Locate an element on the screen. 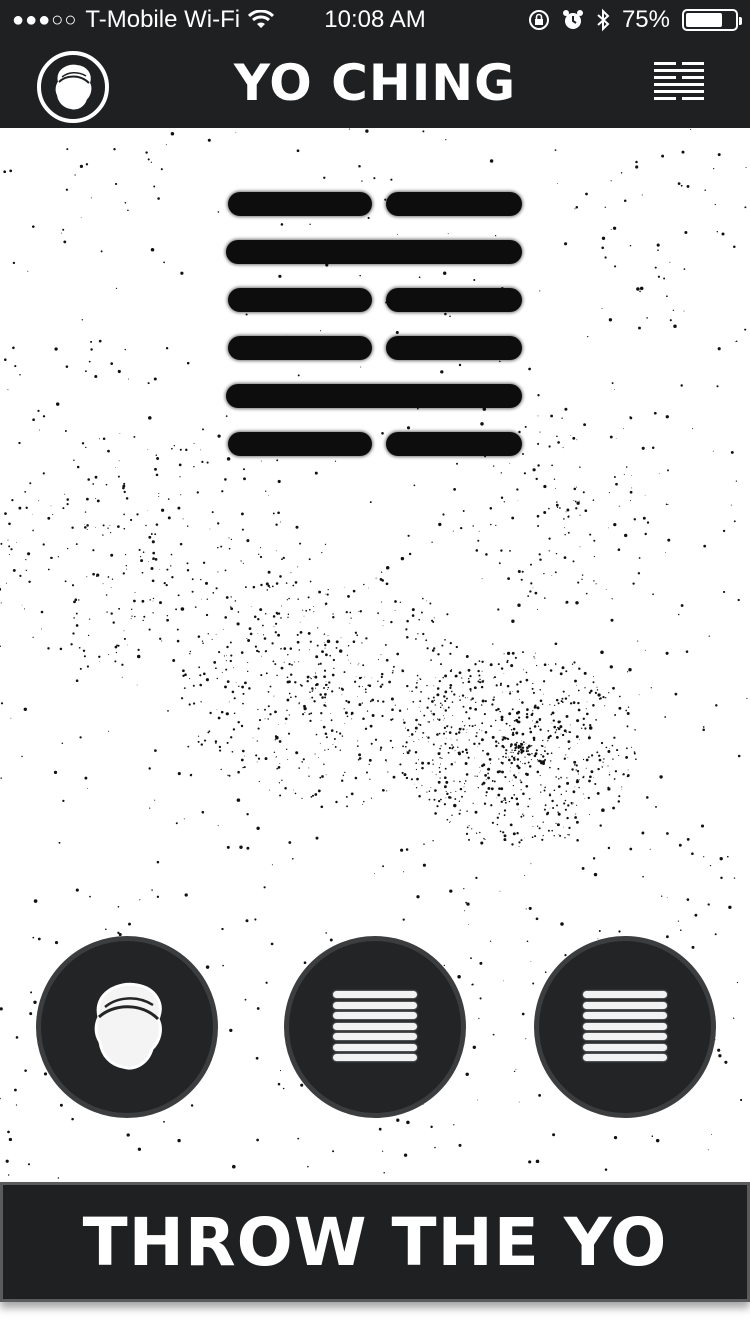 The image size is (750, 1334). app-title: YO CHING is located at coordinates (375, 83).